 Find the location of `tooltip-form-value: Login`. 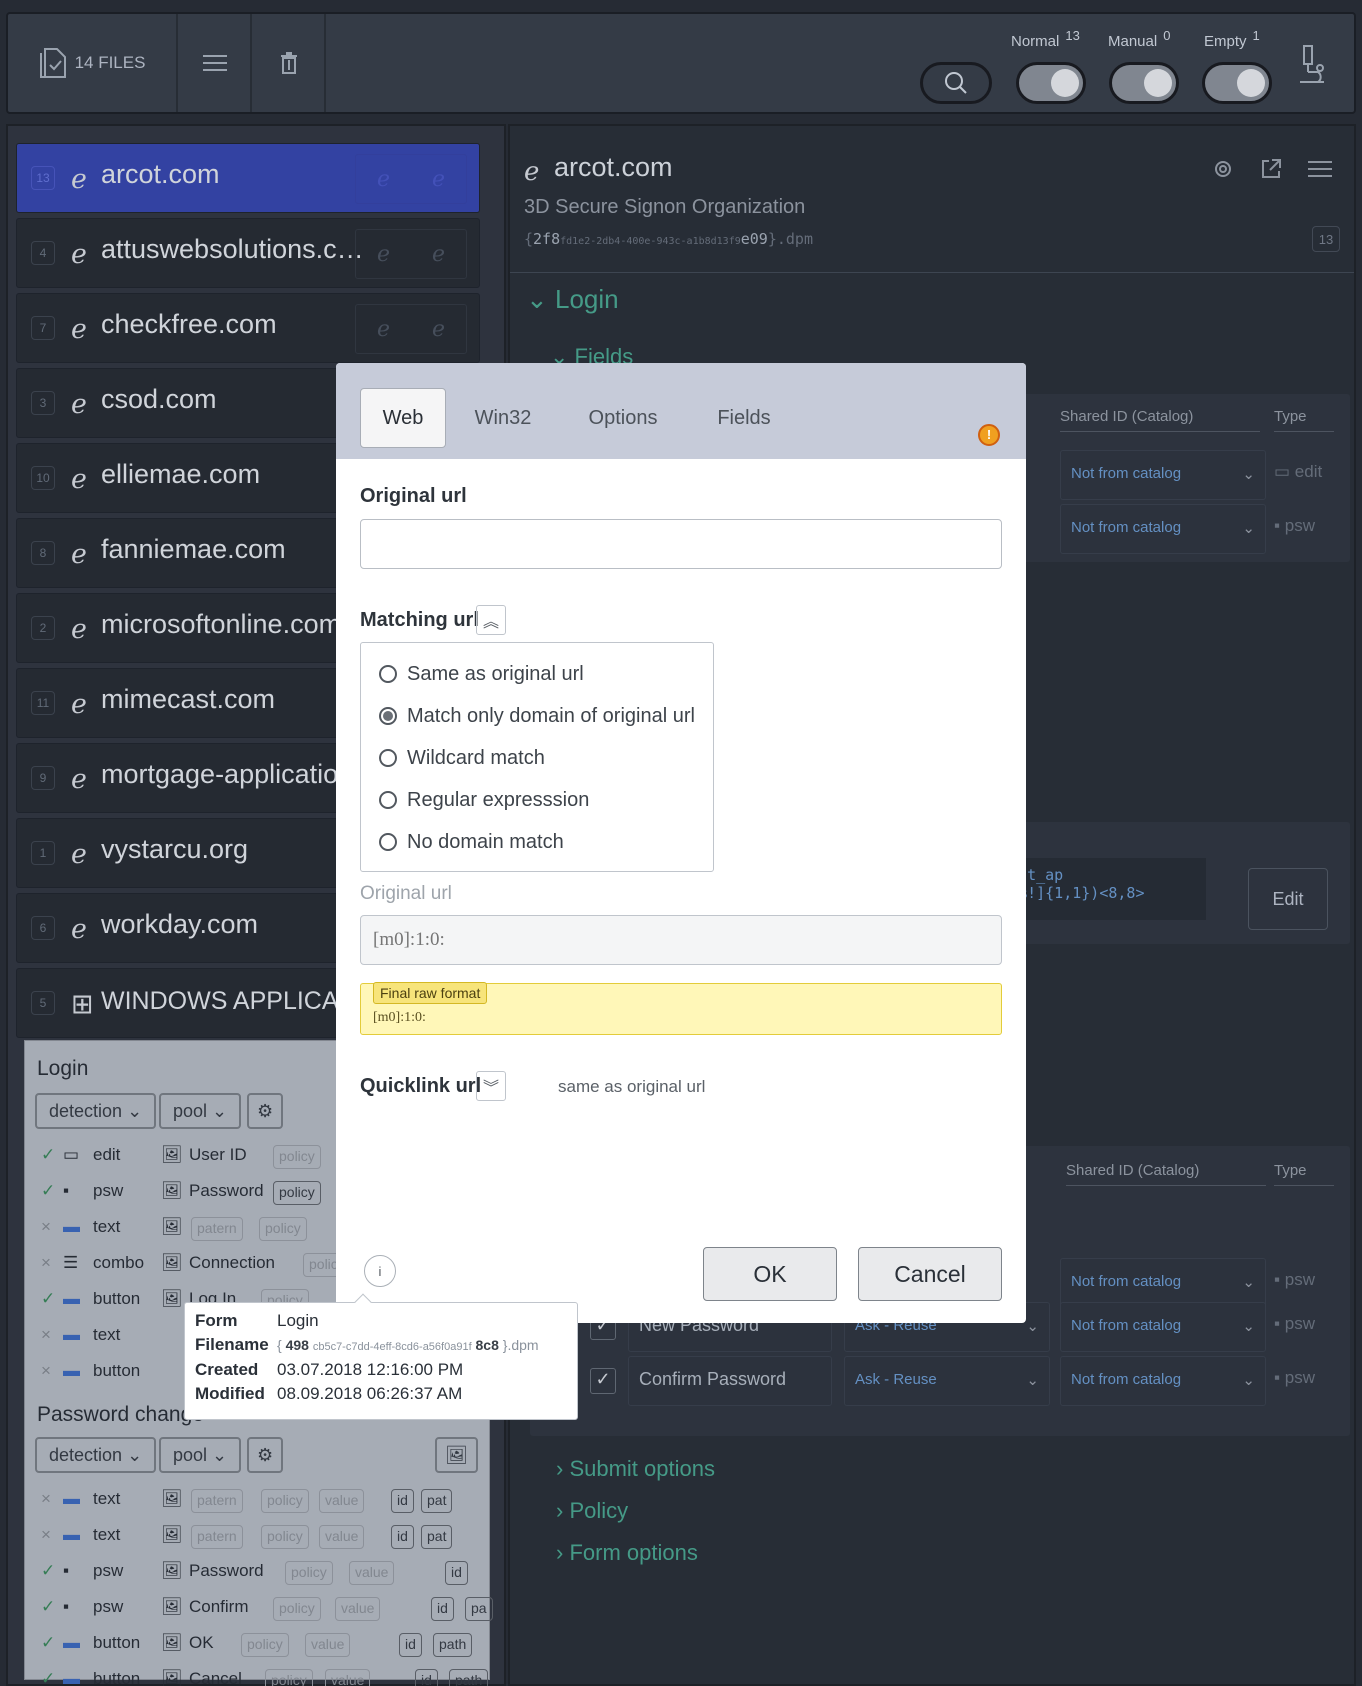

tooltip-form-value: Login is located at coordinates (298, 1320).